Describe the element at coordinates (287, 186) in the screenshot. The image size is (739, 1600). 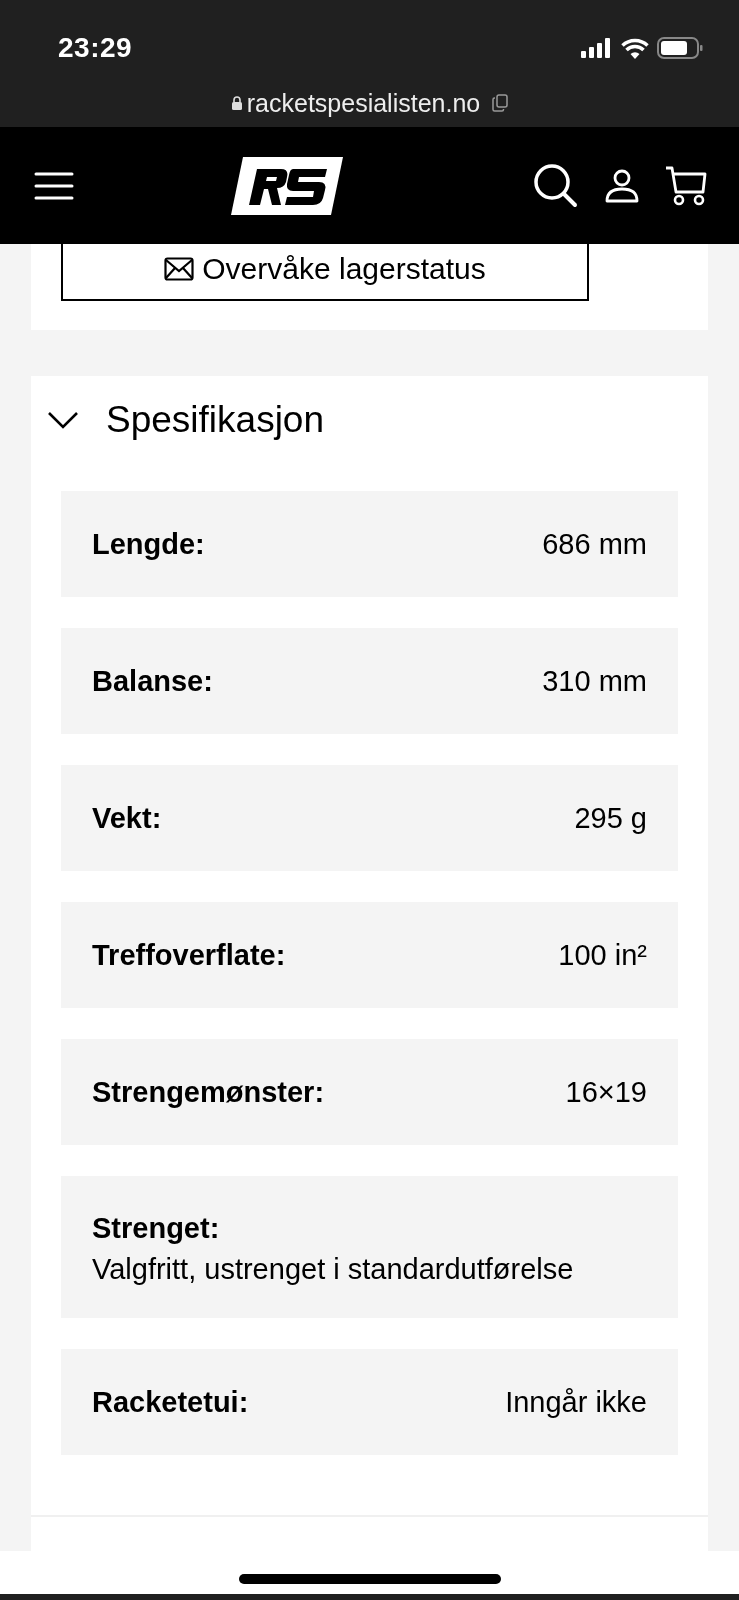
I see `logo-icon` at that location.